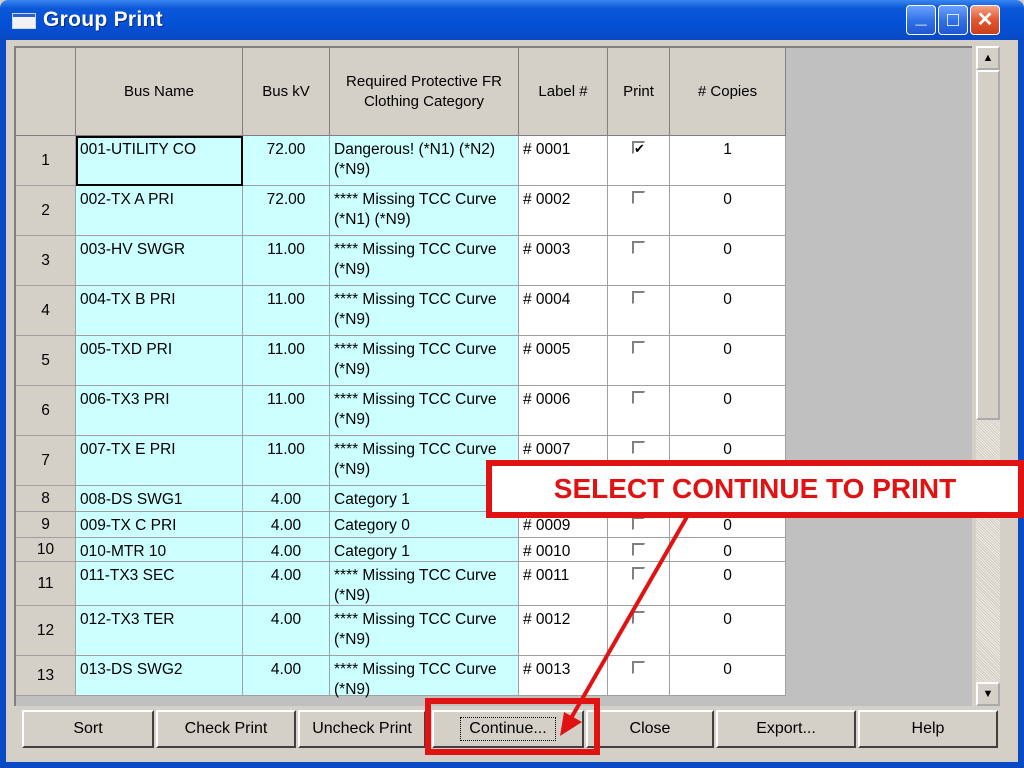 The height and width of the screenshot is (768, 1024). What do you see at coordinates (625, 625) in the screenshot?
I see `annotation-arrow` at bounding box center [625, 625].